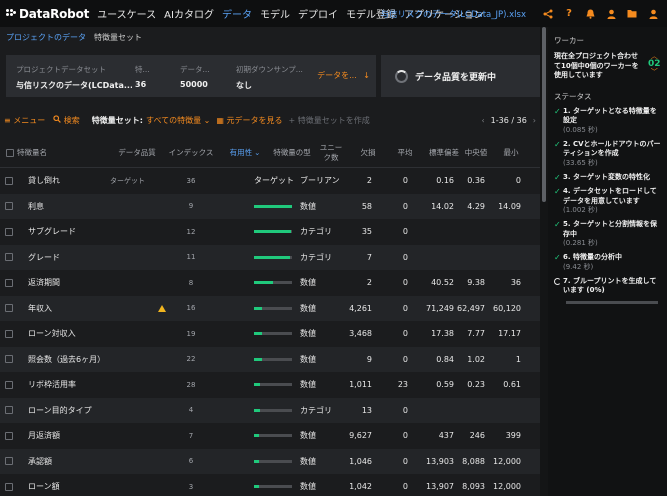  Describe the element at coordinates (270, 206) in the screenshot. I see `table-row: 利息 9 数値 58 0 14.02 4.29 14.09` at that location.